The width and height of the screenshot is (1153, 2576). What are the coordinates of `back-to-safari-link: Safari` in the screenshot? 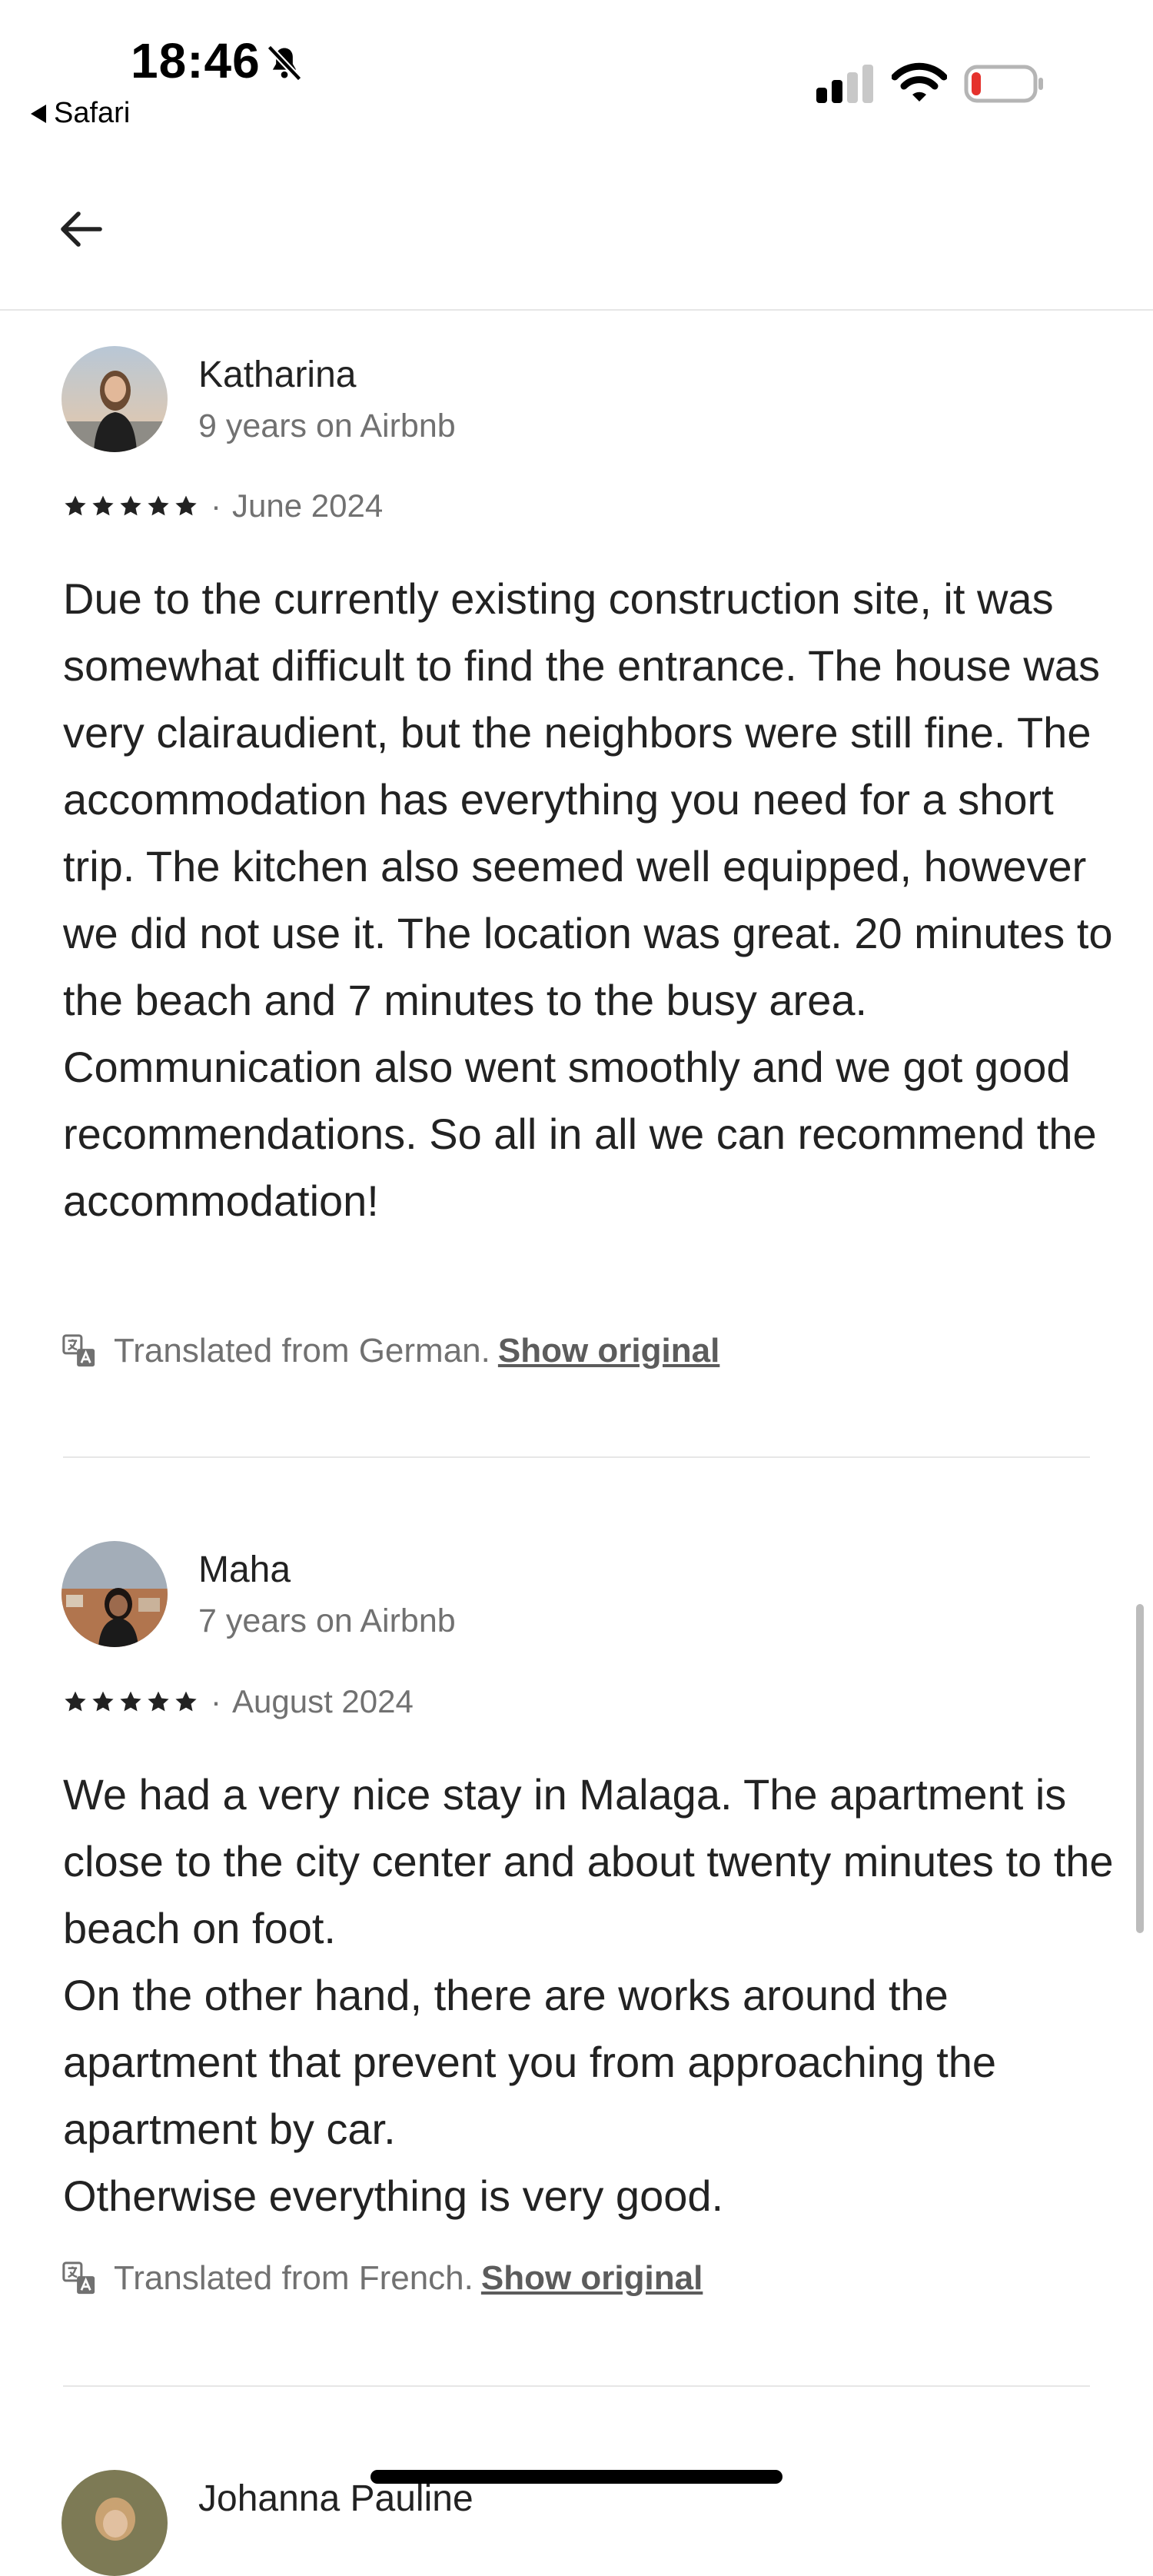 It's located at (81, 114).